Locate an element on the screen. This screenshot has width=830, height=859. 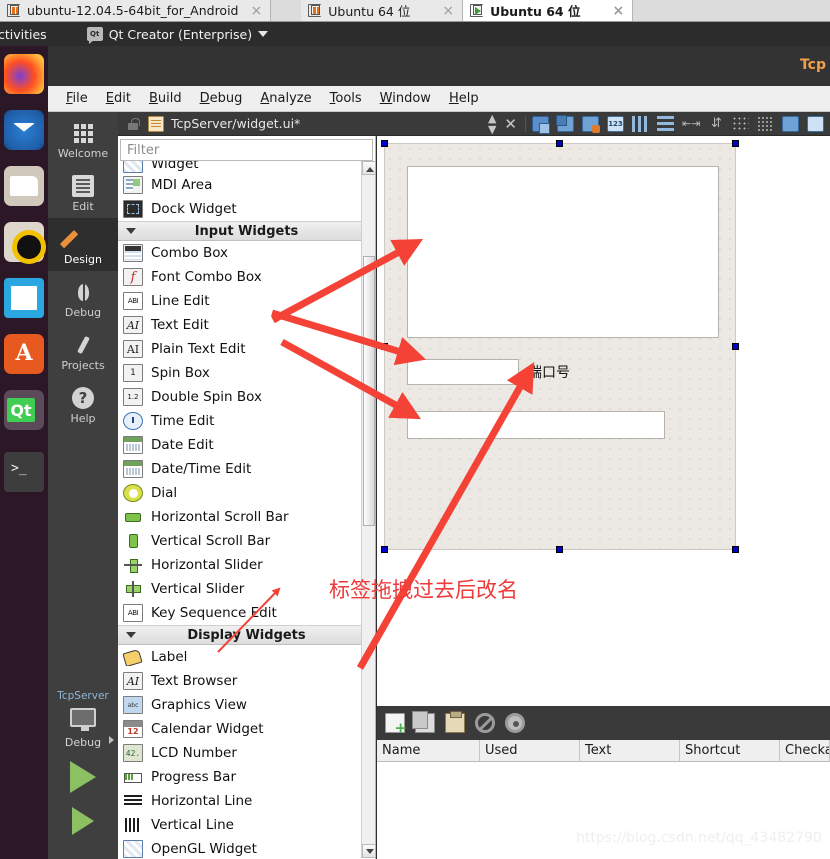
lock-icon is located at coordinates (133, 124).